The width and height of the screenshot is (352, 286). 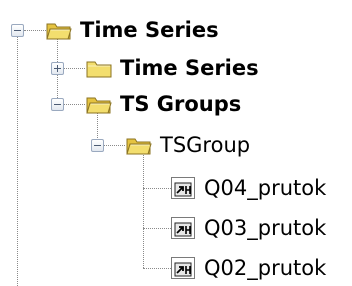 I want to click on tree-line-ts-groups-h, so click(x=74, y=104).